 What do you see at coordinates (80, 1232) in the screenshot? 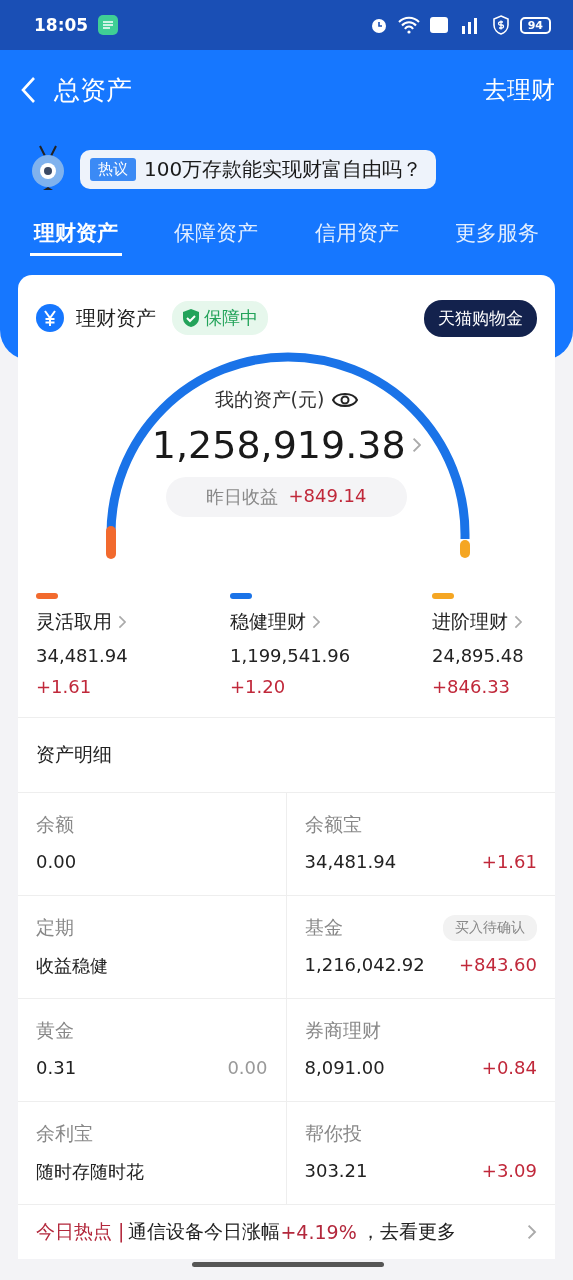
I see `news-label: 今日热点 |` at bounding box center [80, 1232].